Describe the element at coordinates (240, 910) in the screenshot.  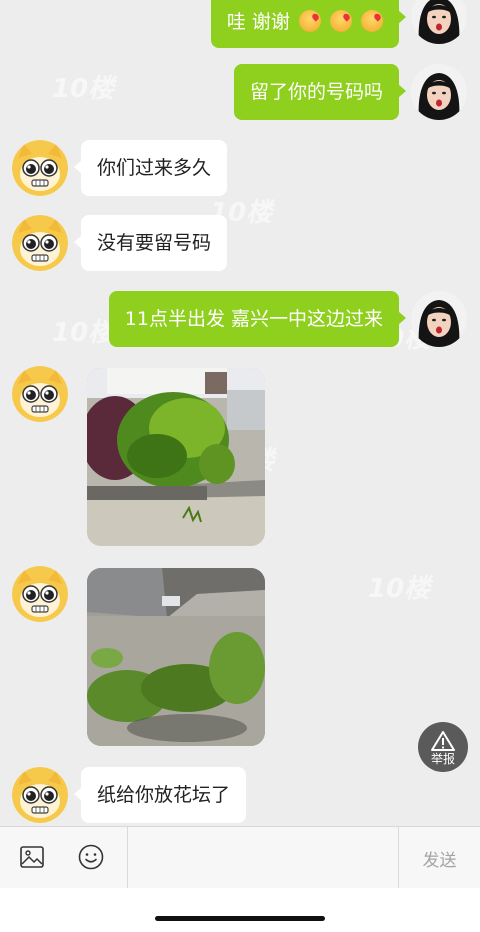
I see `home-area` at that location.